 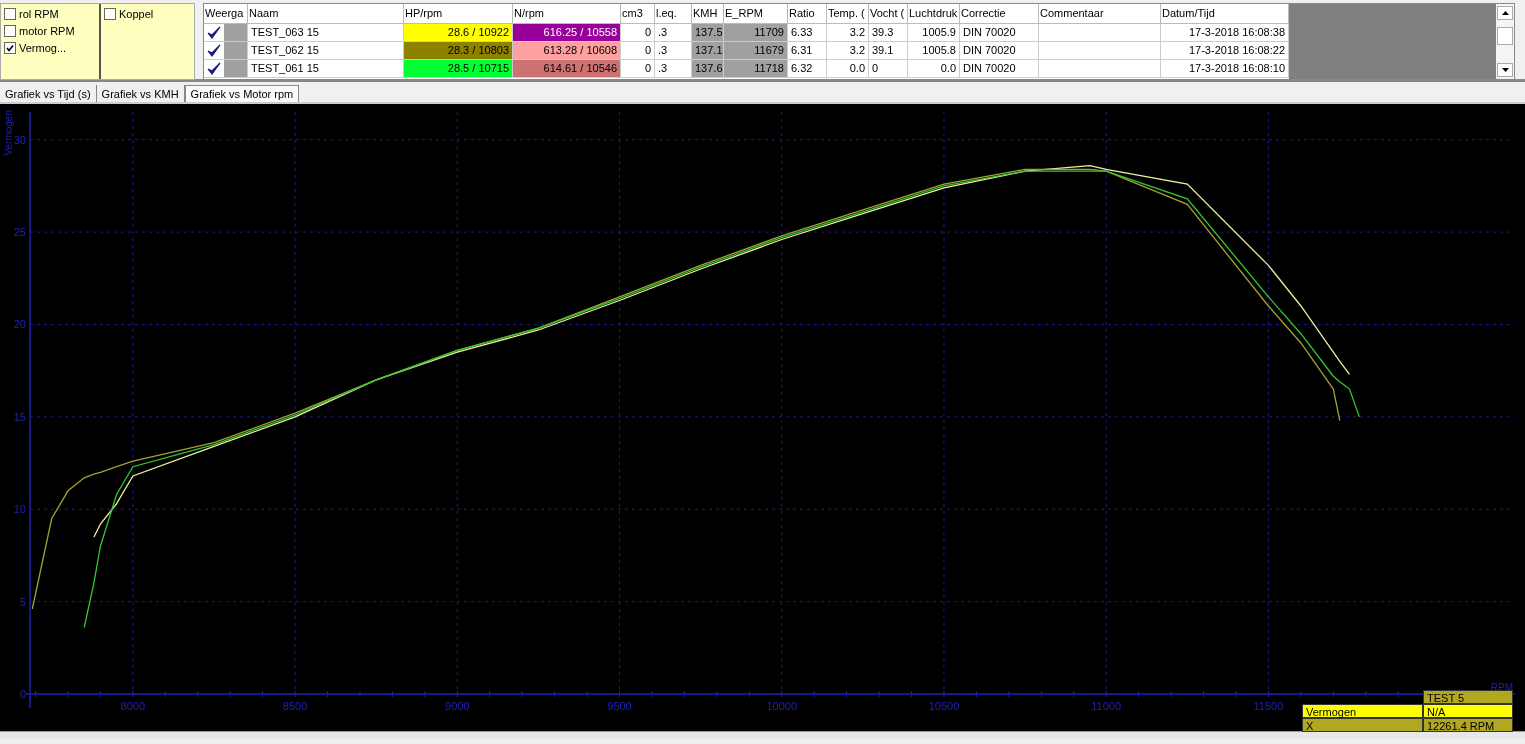 I want to click on table-cell: 39.3, so click(x=888, y=33).